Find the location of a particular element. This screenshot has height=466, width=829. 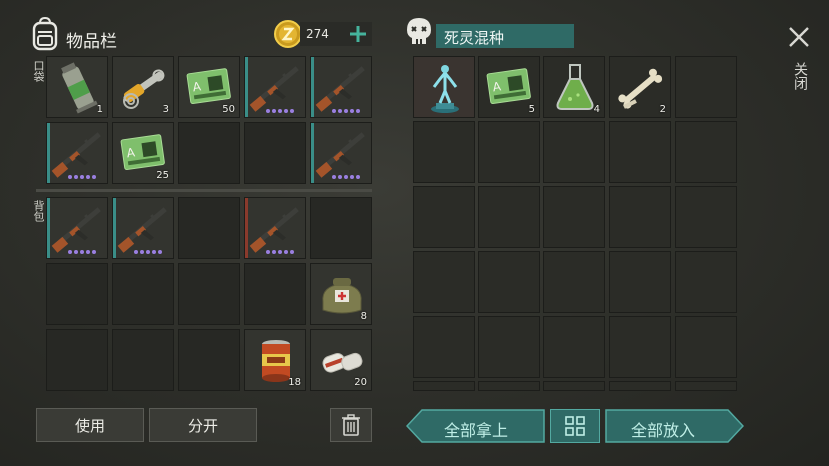

hologram-statue-icon is located at coordinates (445, 89).